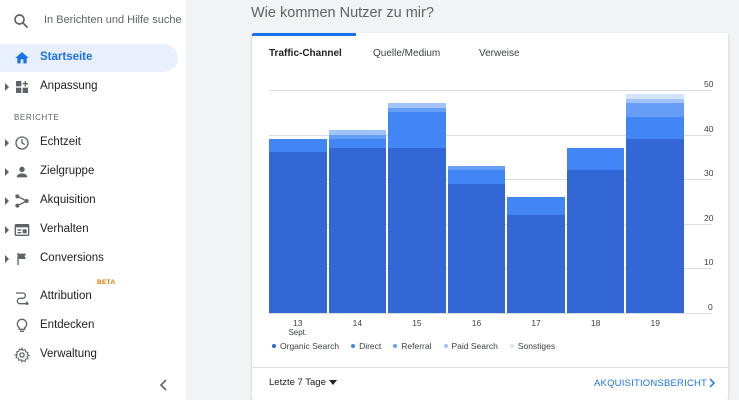 The image size is (739, 400). Describe the element at coordinates (342, 13) in the screenshot. I see `page-title: Wie kommen Nutzer zu mir?` at that location.